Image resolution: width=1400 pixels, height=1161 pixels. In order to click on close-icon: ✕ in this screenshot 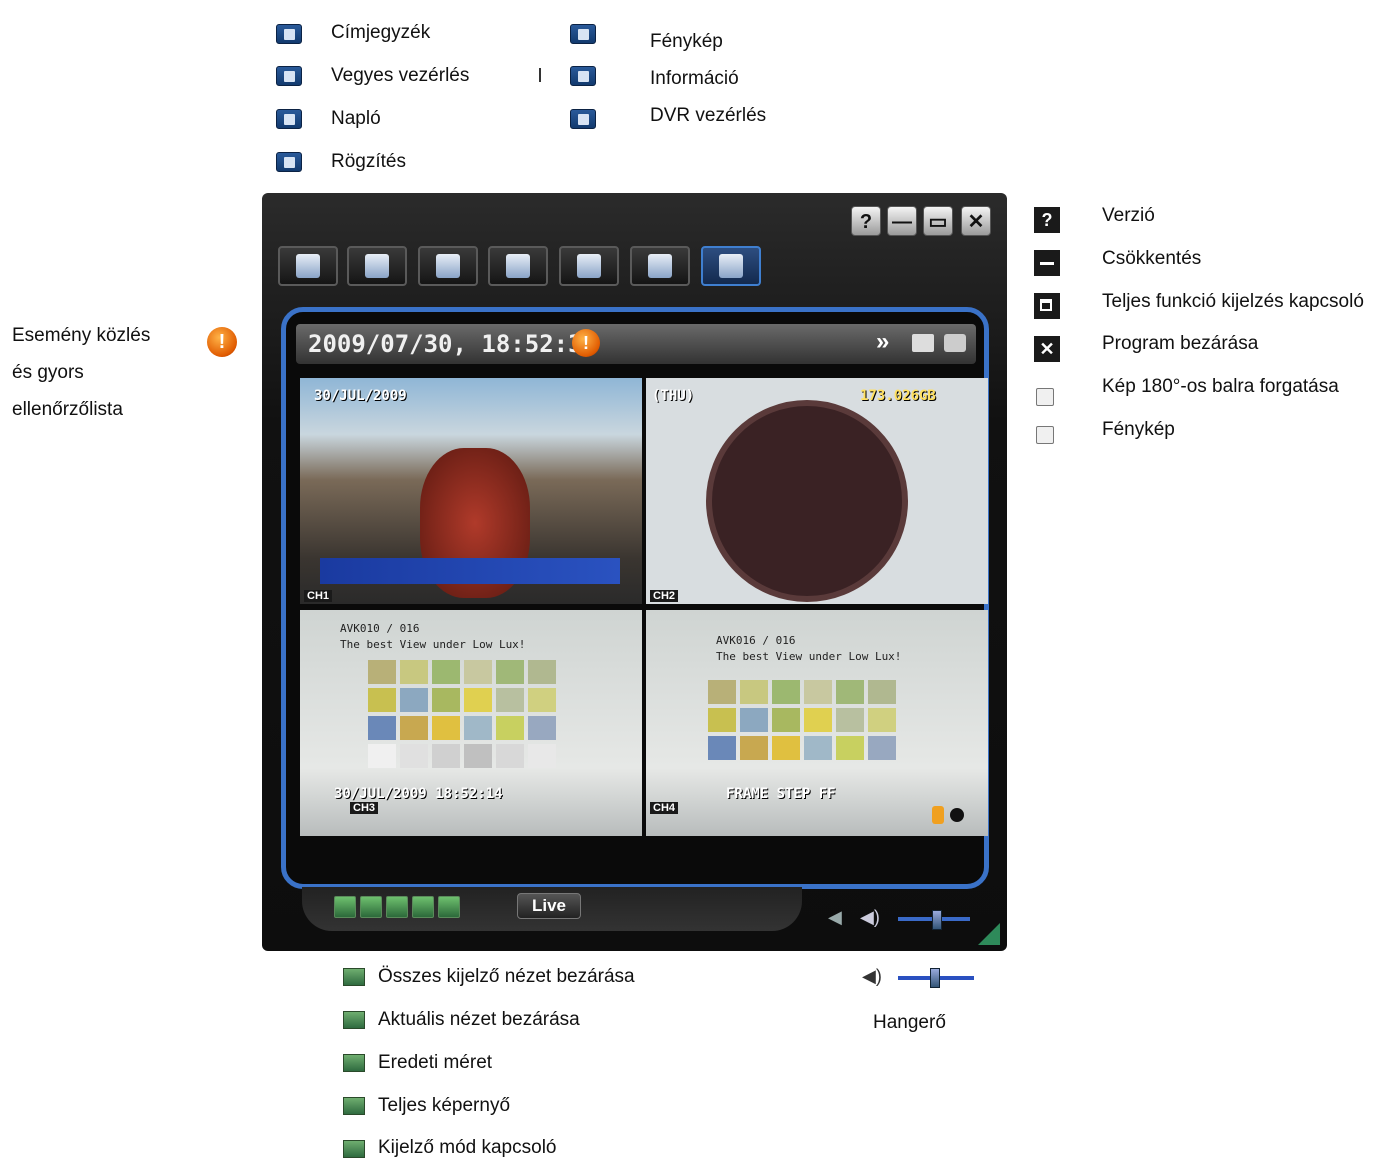, I will do `click(1047, 349)`.